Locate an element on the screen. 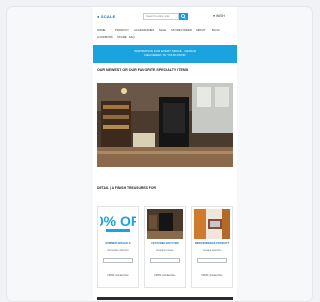 This screenshot has height=302, width=320. nav-item-faq: FAQ is located at coordinates (132, 37).